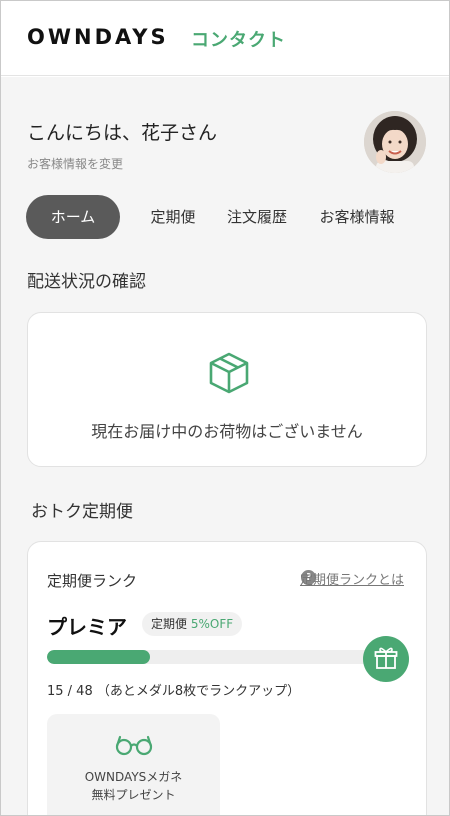 This screenshot has height=816, width=450. I want to click on app-header: OWNDAYS コンタクト, so click(225, 38).